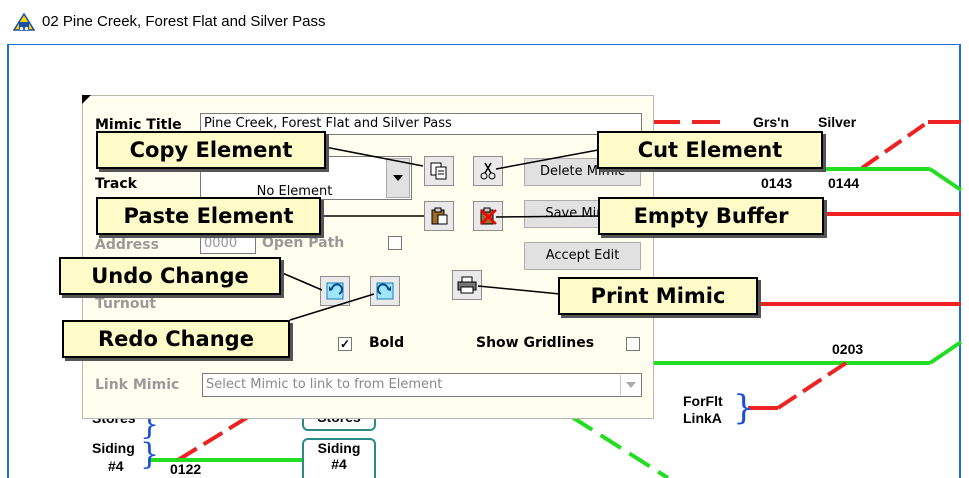  I want to click on empty-buffer-button, so click(488, 216).